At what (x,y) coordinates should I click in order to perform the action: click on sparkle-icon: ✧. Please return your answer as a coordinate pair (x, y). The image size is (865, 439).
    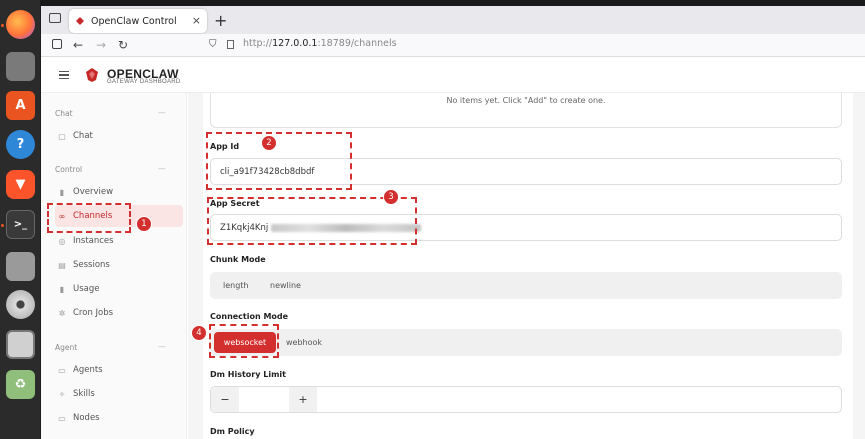
    Looking at the image, I should click on (62, 394).